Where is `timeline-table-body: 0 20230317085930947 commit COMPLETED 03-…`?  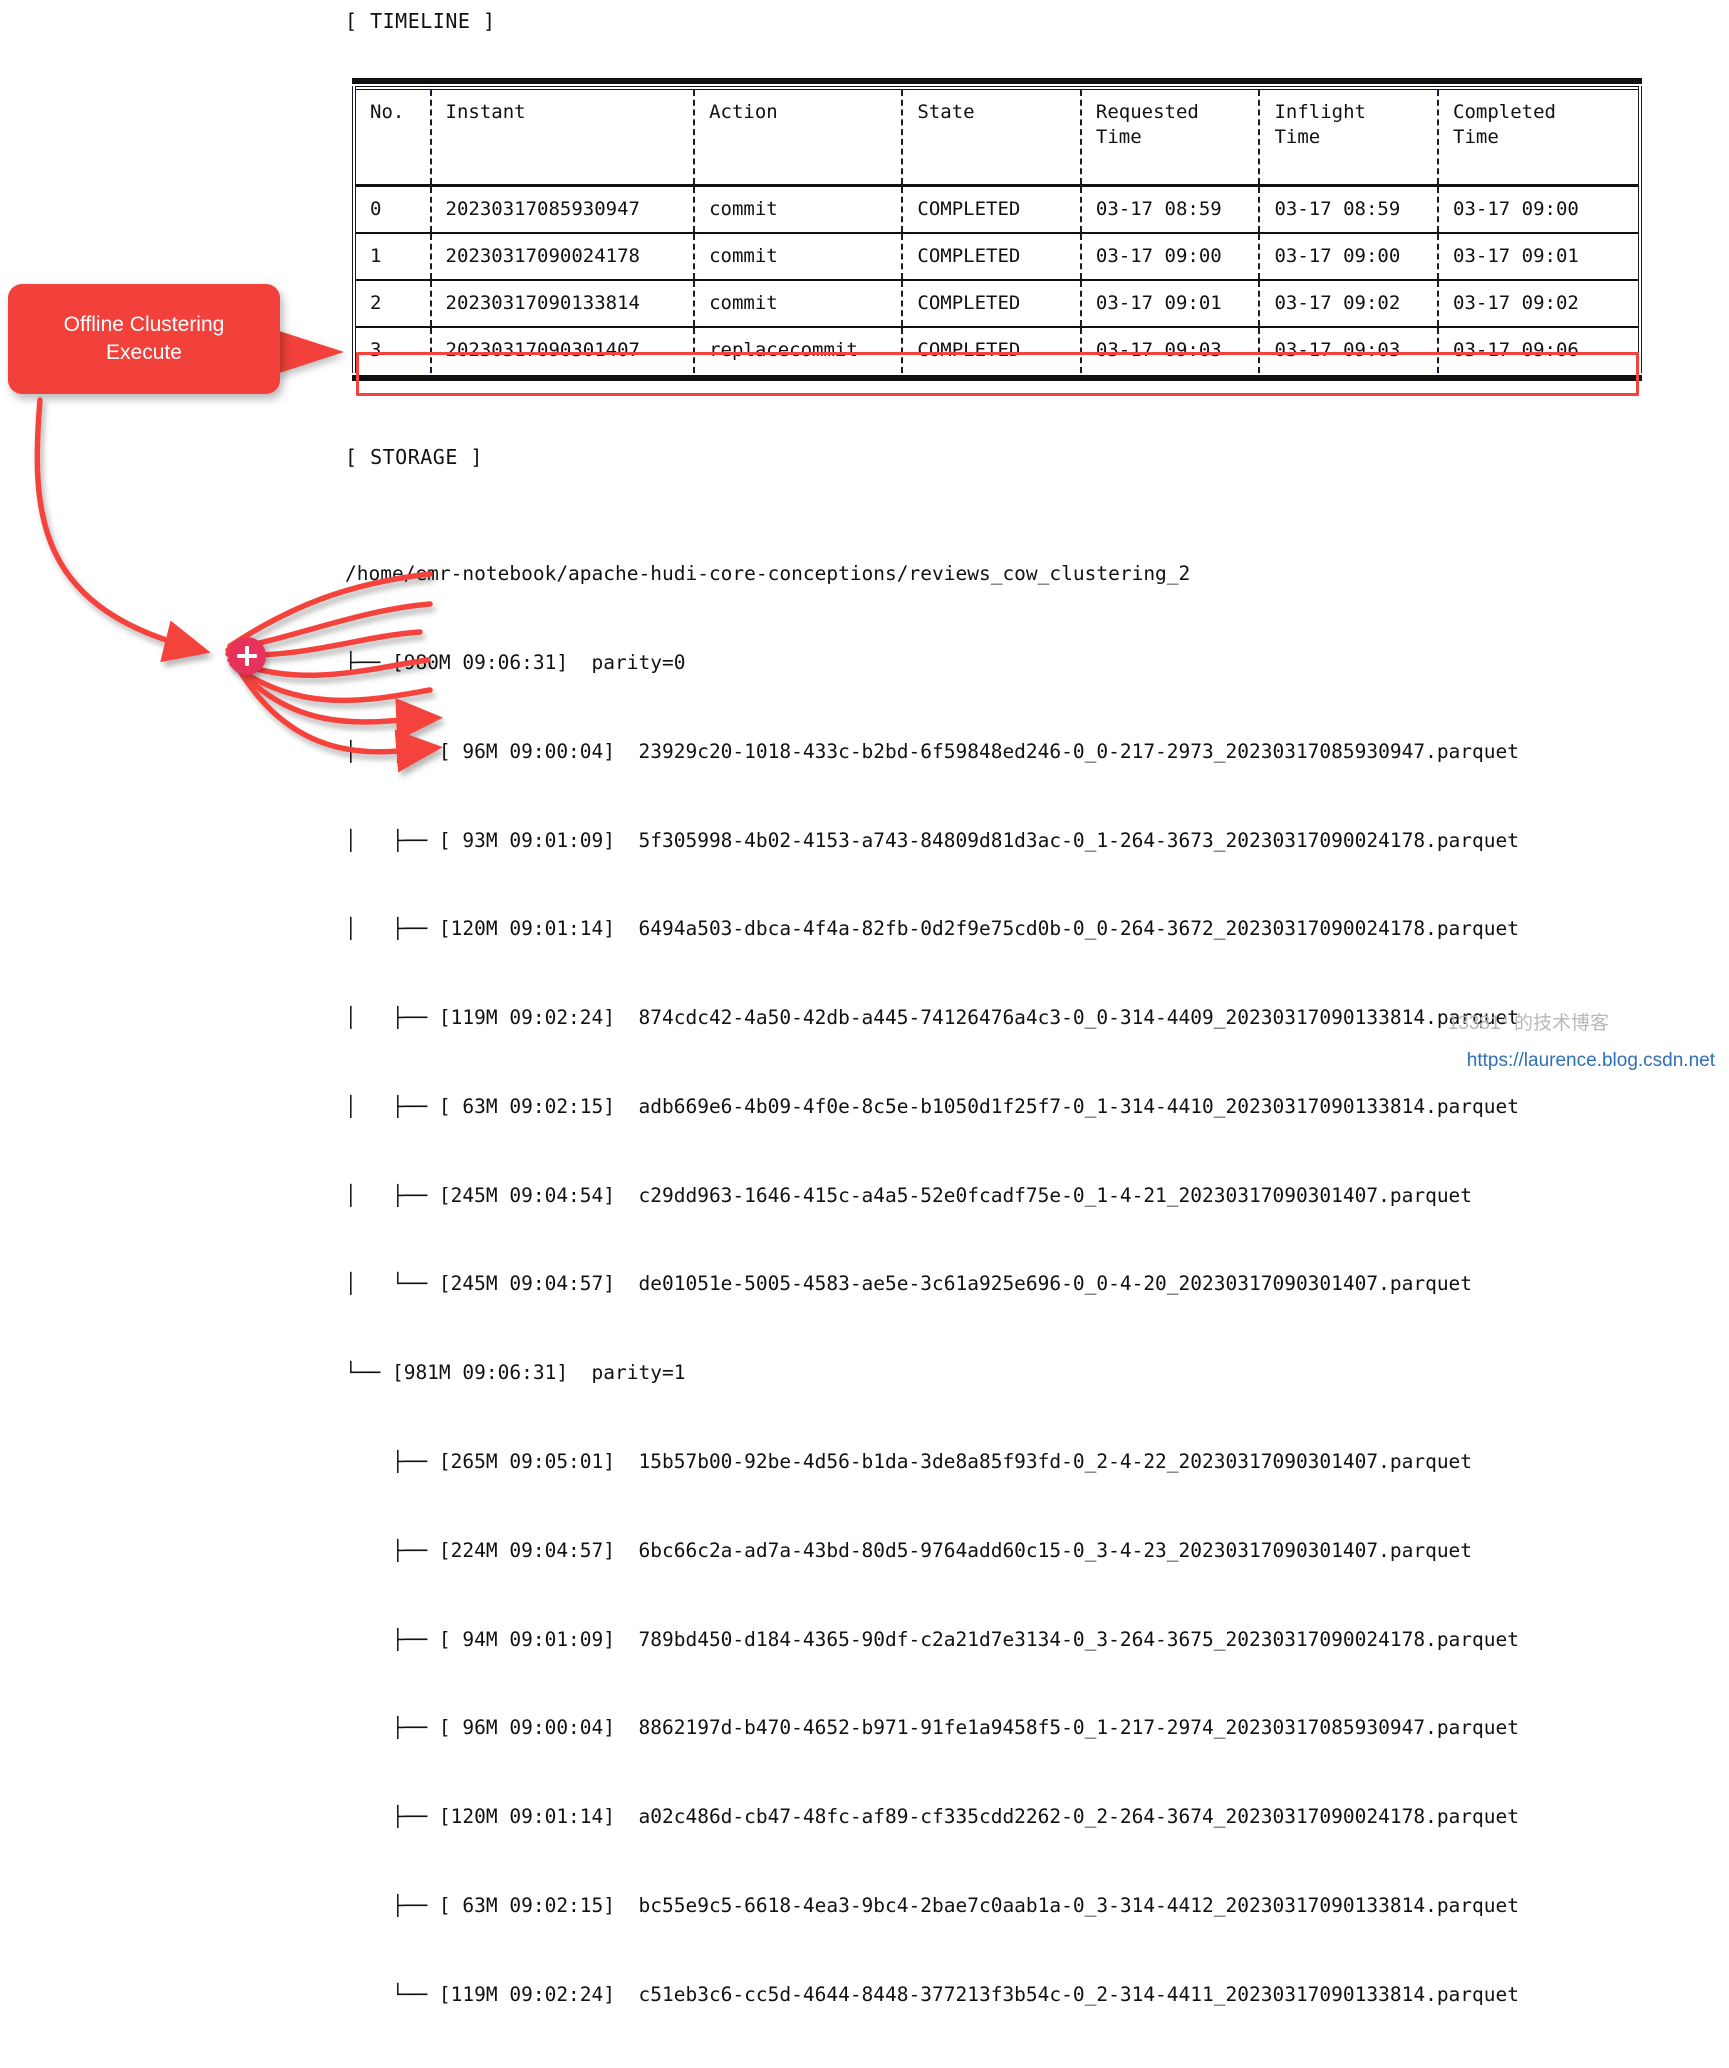
timeline-table-body: 0 20230317085930947 commit COMPLETED 03-… is located at coordinates (997, 279).